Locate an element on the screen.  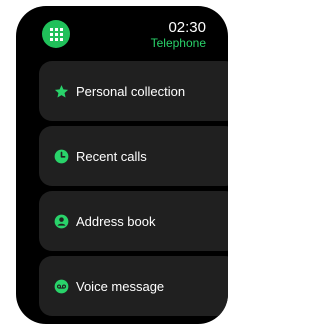
menu-item-address-book: Address book is located at coordinates (133, 221).